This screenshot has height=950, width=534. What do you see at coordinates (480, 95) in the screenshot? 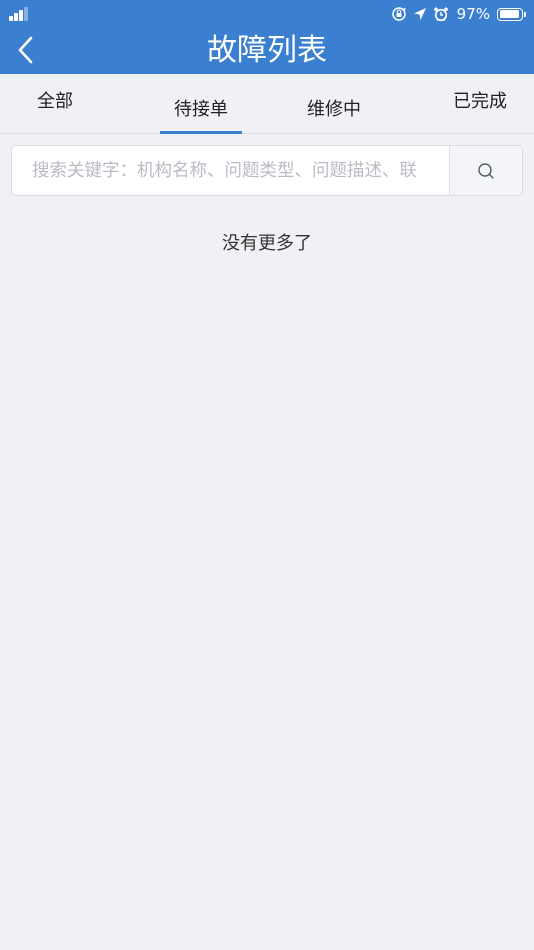
I see `tab-completed: 已完成` at bounding box center [480, 95].